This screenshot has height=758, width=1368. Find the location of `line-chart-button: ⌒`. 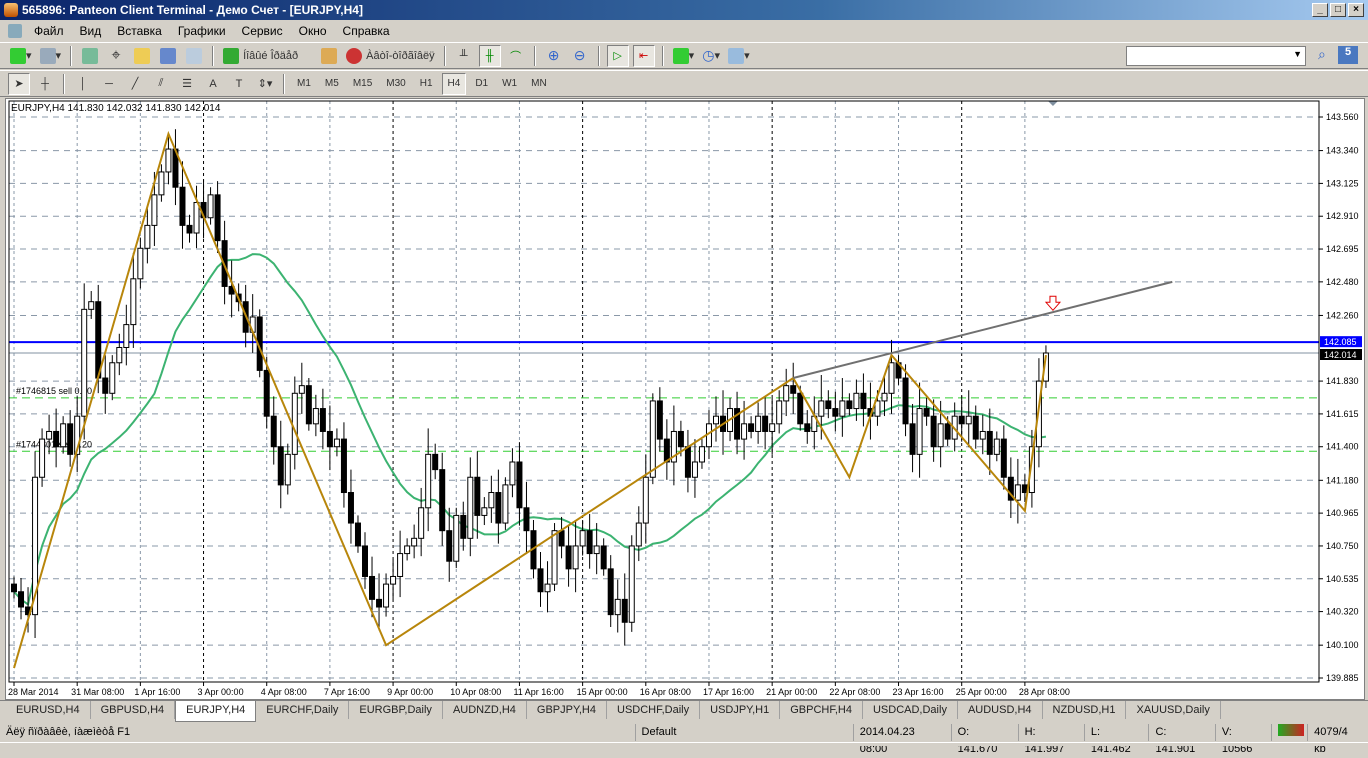

line-chart-button: ⌒ is located at coordinates (516, 56).